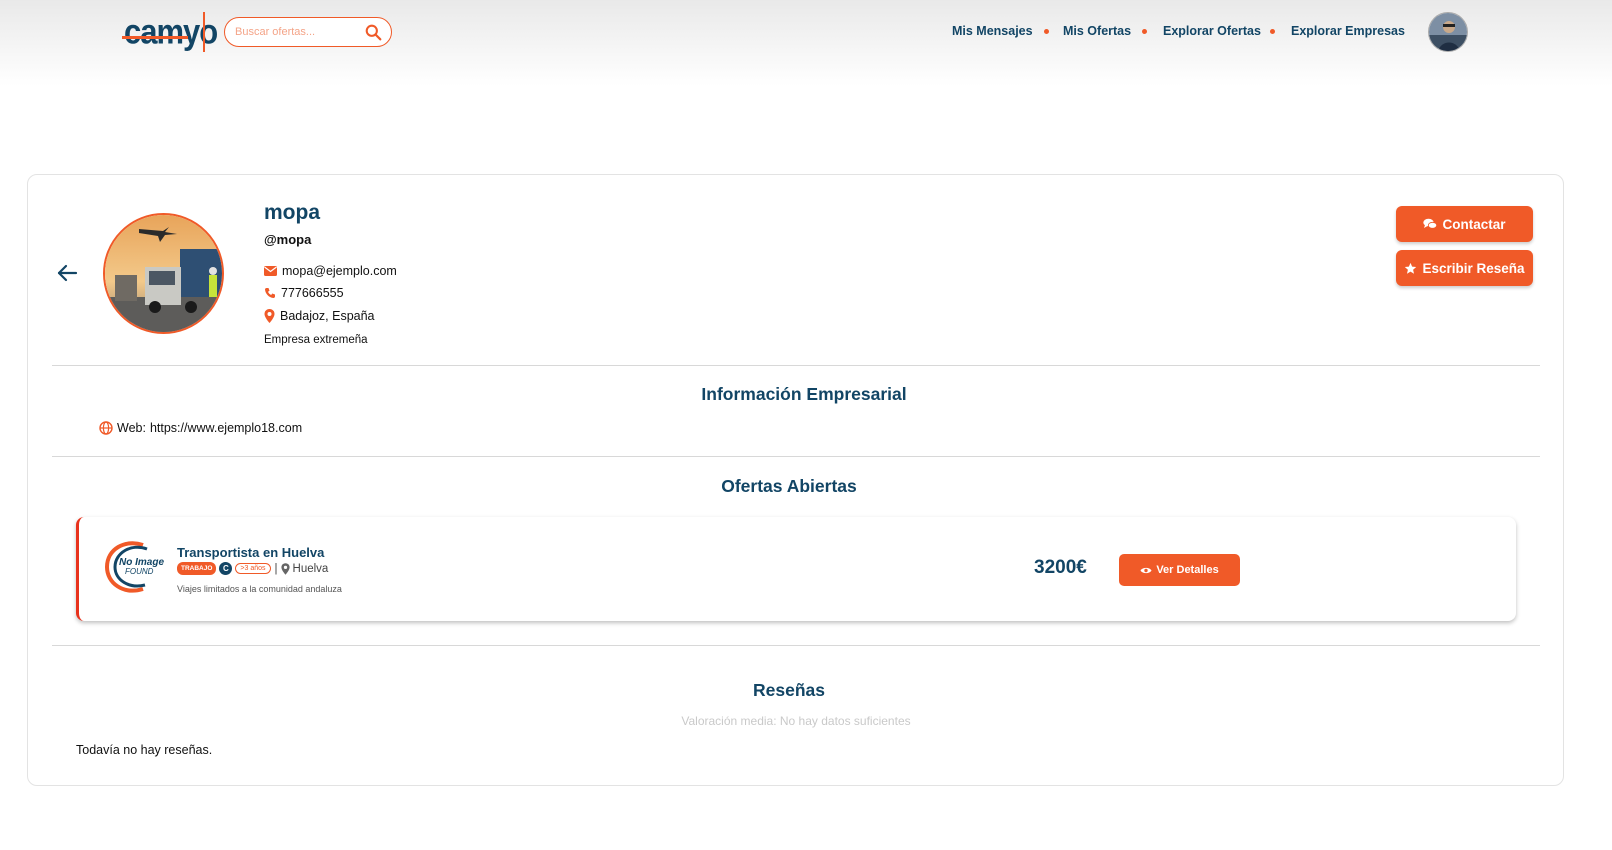  What do you see at coordinates (106, 428) in the screenshot?
I see `globe-icon` at bounding box center [106, 428].